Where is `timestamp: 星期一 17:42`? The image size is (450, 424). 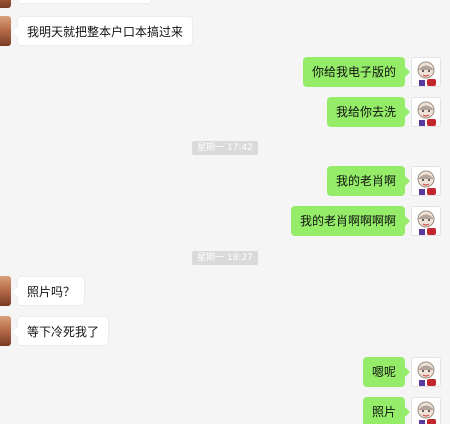 timestamp: 星期一 17:42 is located at coordinates (225, 148).